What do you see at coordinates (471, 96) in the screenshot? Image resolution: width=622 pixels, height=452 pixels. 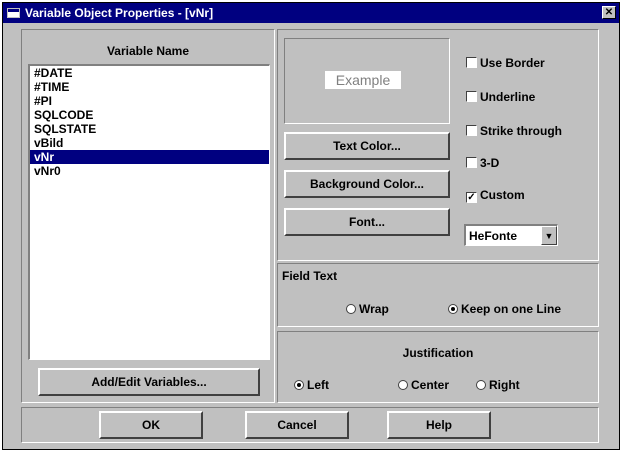 I see `underline-box` at bounding box center [471, 96].